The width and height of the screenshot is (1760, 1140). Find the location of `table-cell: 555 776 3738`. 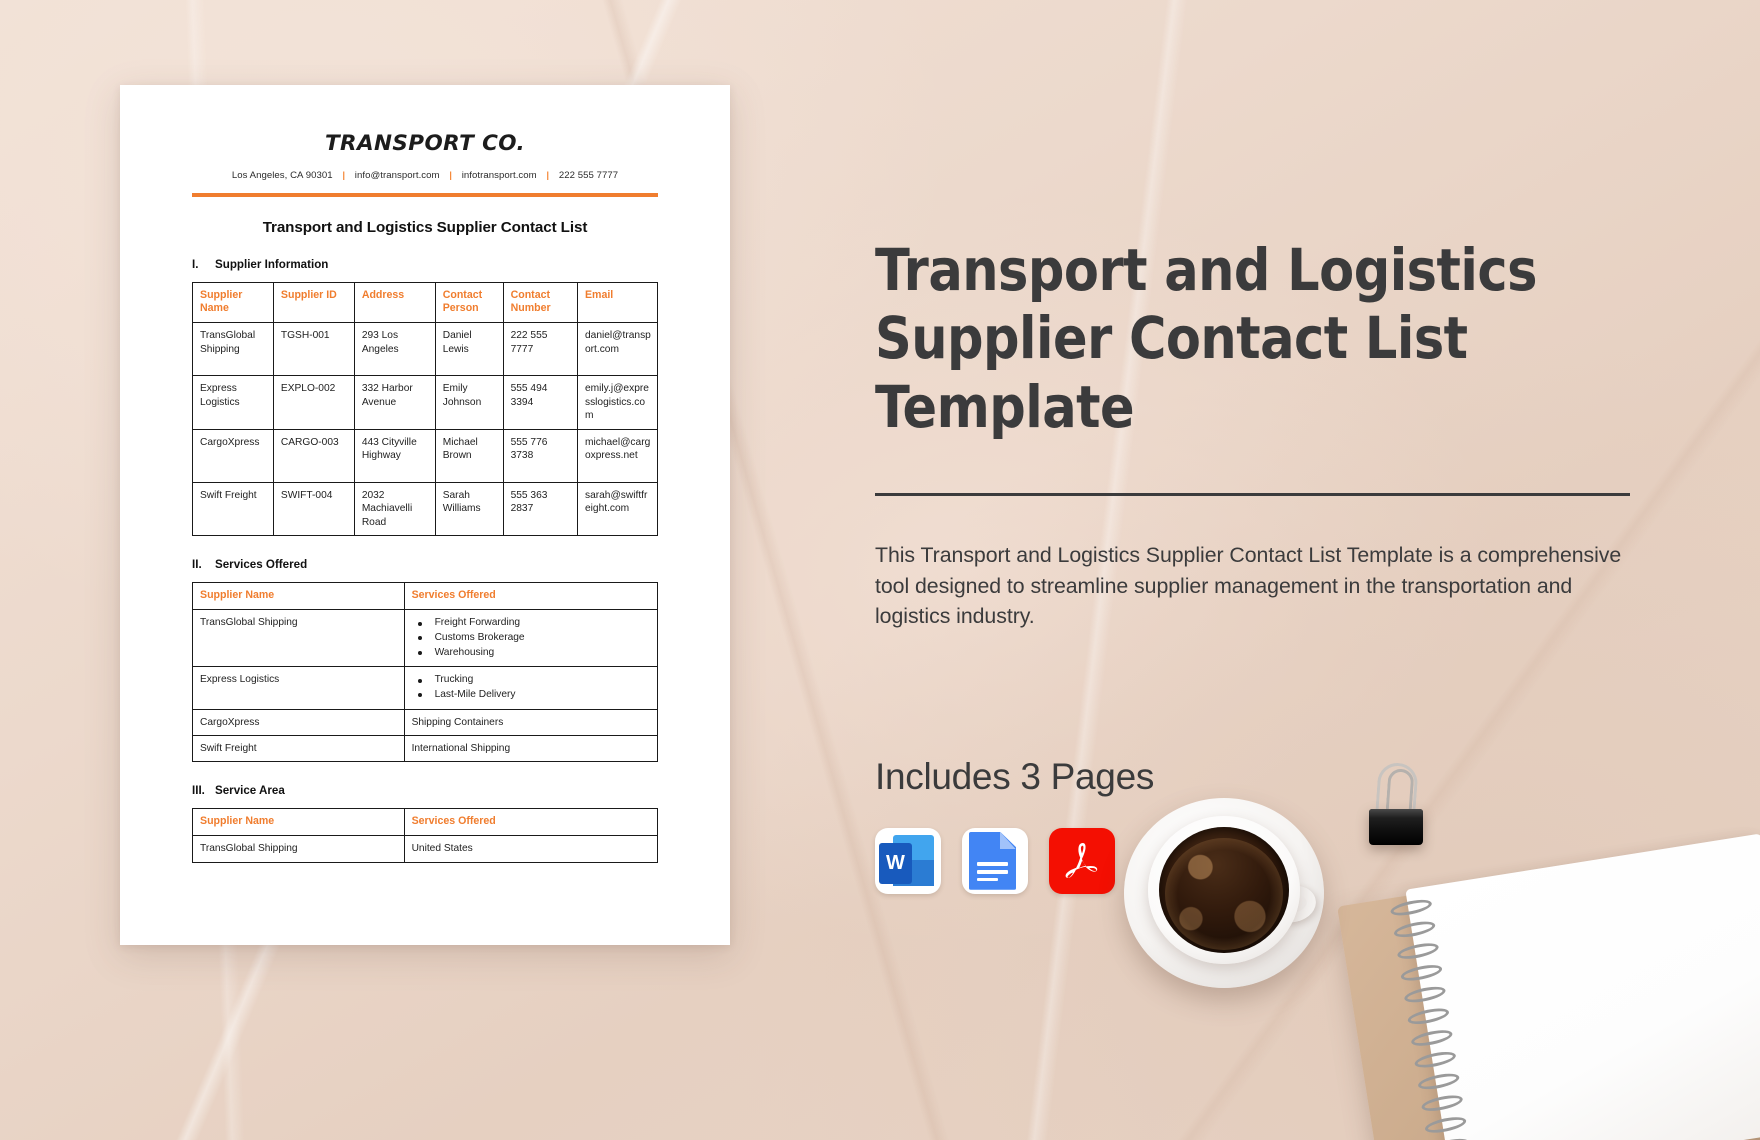

table-cell: 555 776 3738 is located at coordinates (540, 455).